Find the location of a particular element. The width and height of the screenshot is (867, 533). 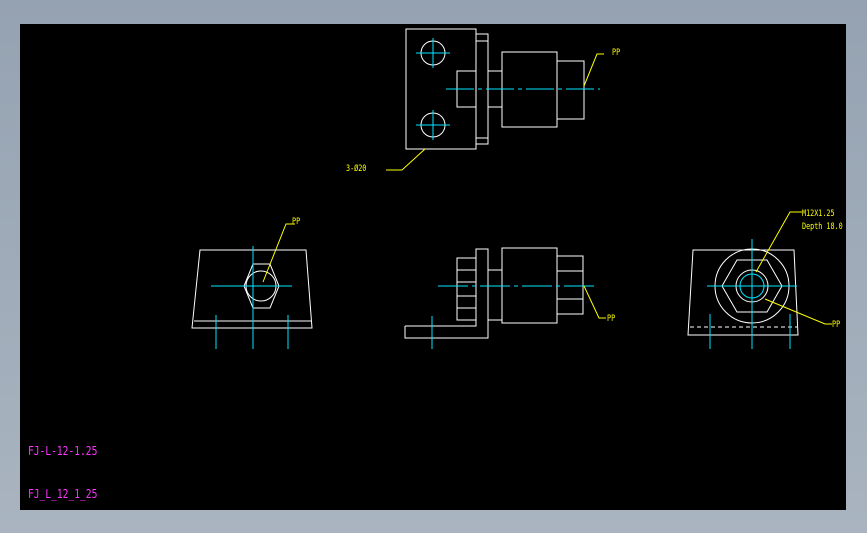

side-view-leaders is located at coordinates (594, 302).